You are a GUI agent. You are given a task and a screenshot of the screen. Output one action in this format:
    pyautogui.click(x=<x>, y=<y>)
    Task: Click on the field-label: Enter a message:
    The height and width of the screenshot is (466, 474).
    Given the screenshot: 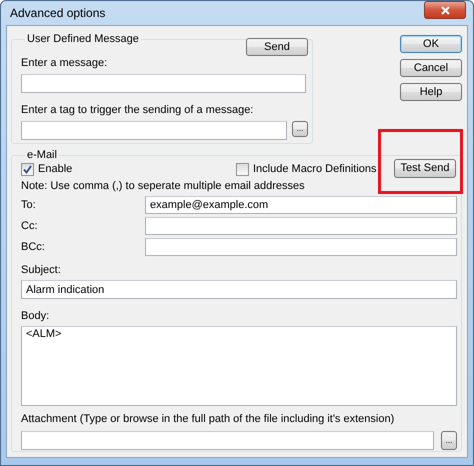 What is the action you would take?
    pyautogui.click(x=64, y=63)
    